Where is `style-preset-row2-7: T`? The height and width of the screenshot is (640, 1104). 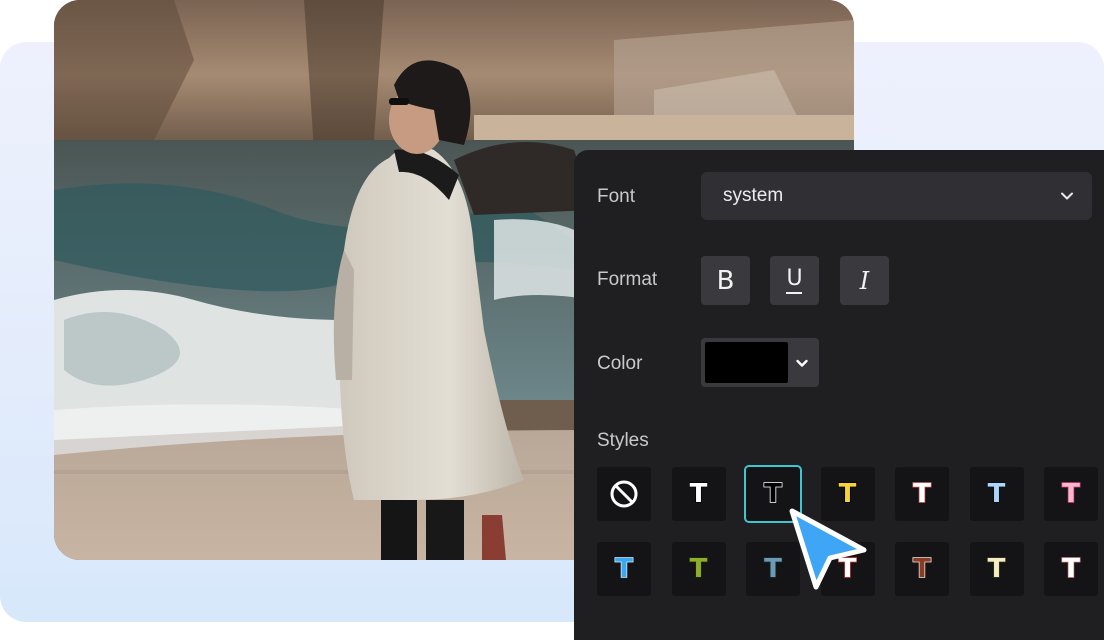
style-preset-row2-7: T is located at coordinates (1071, 569).